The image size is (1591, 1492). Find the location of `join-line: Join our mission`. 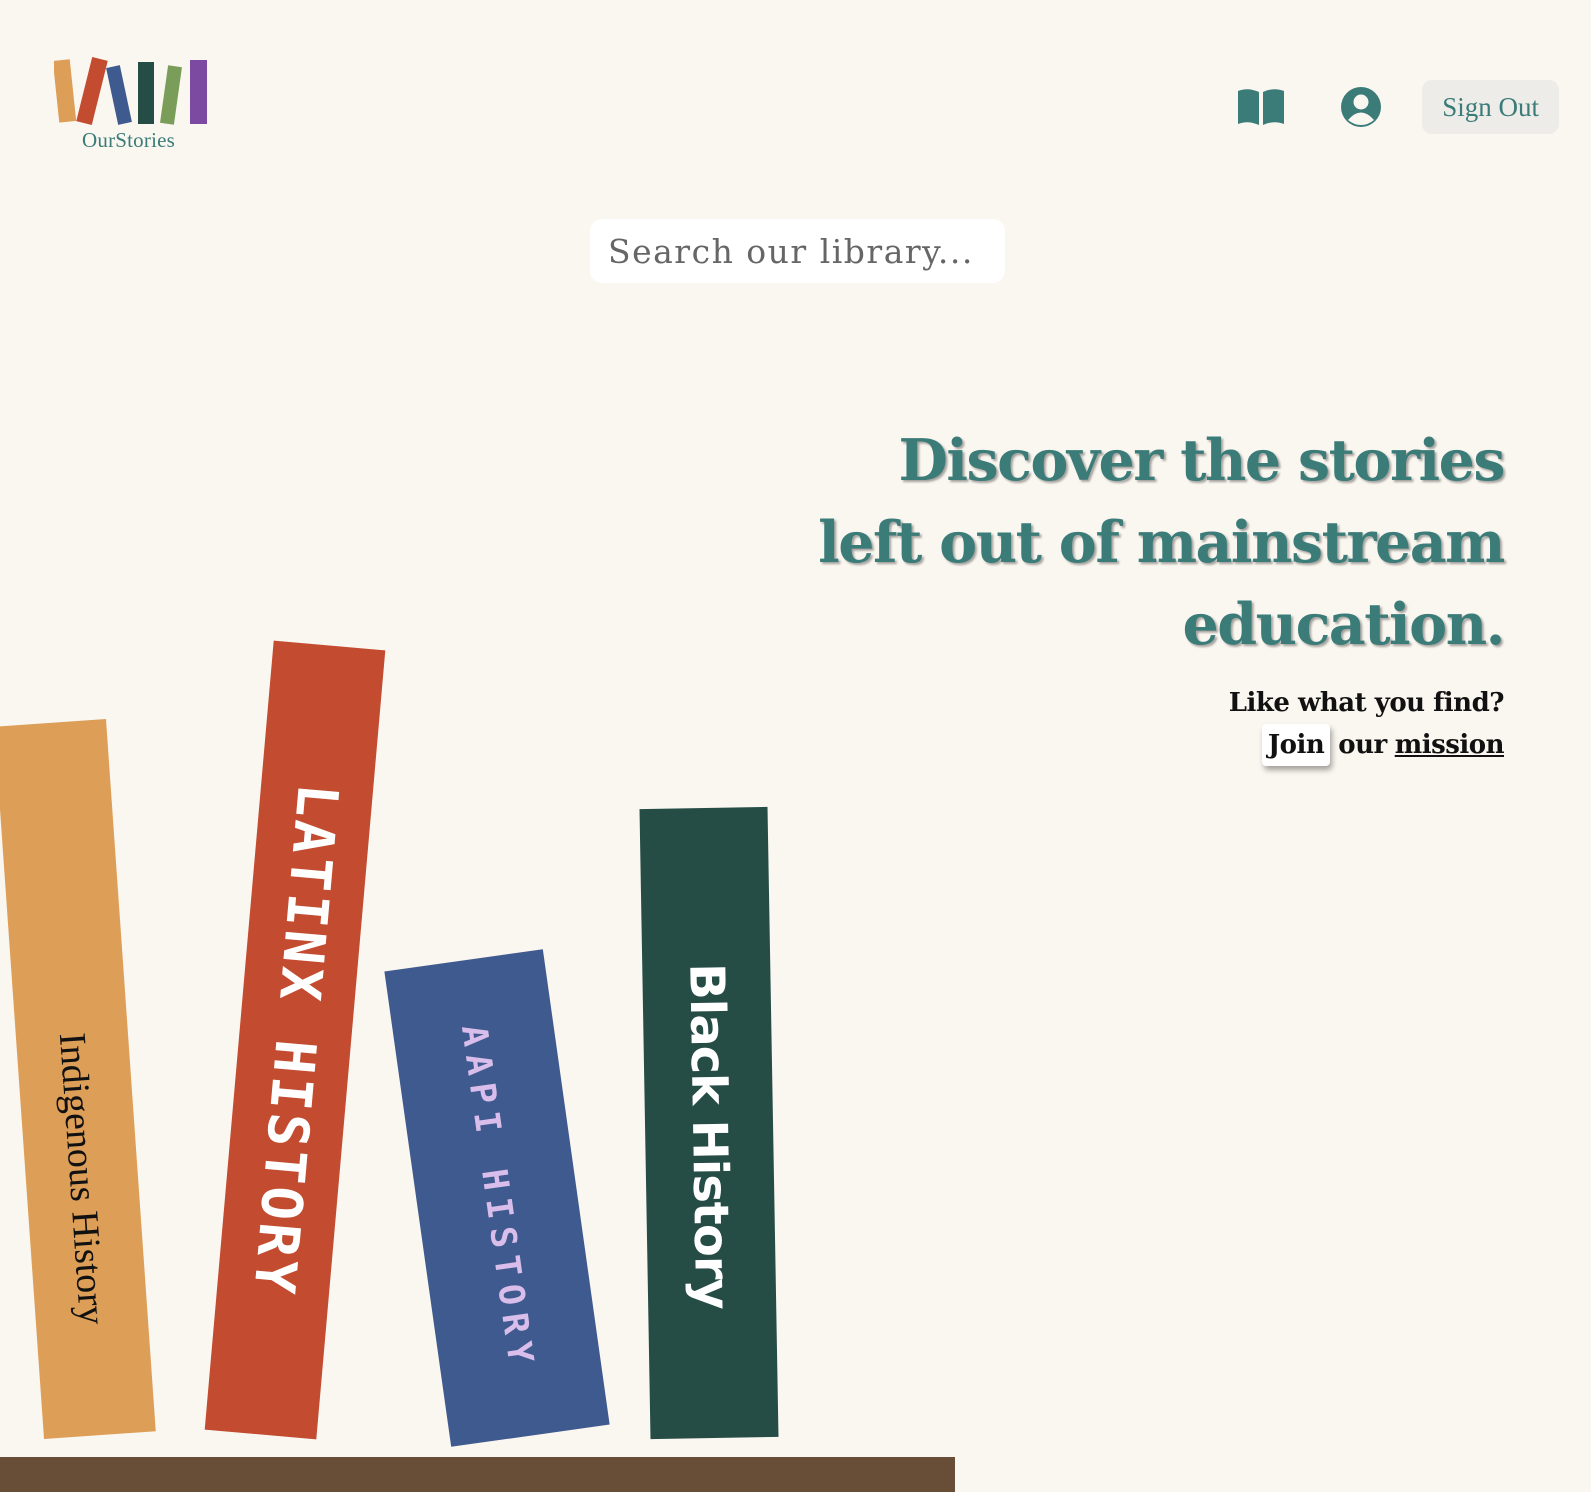

join-line: Join our mission is located at coordinates (1104, 745).